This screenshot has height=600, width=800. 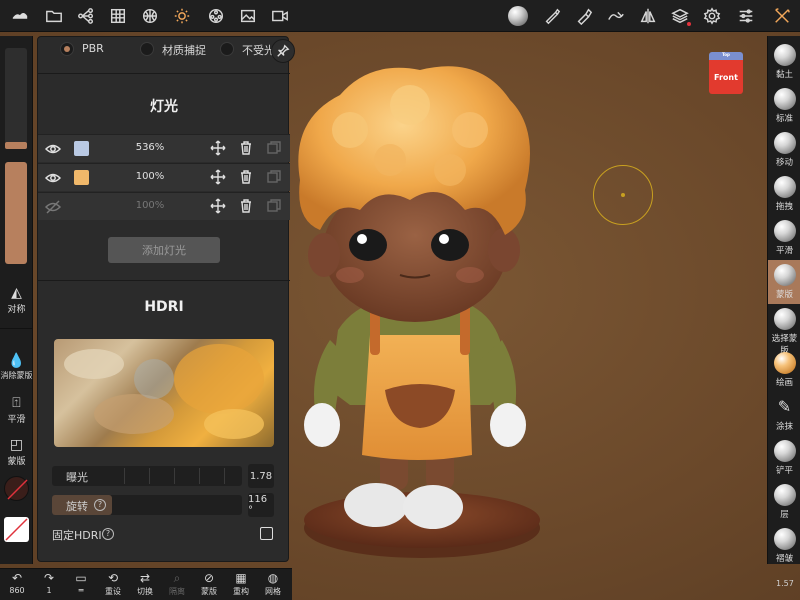 I want to click on symmetry-icon: ◭, so click(x=16, y=293).